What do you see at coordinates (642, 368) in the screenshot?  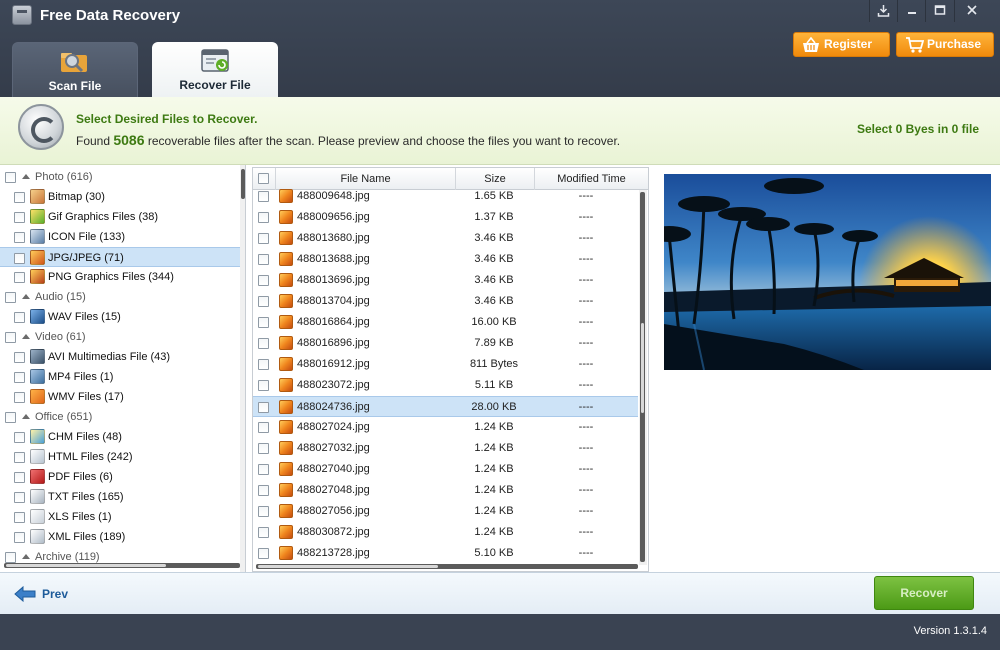 I see `file-list-vertical-scroll-thumb` at bounding box center [642, 368].